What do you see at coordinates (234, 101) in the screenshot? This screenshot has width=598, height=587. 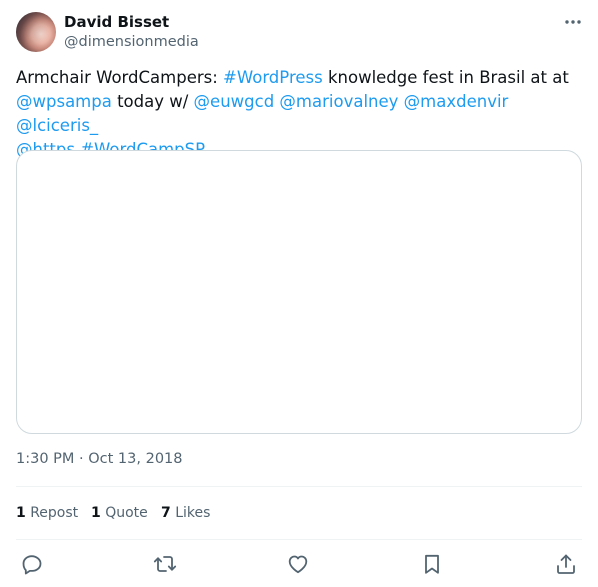 I see `mention-euwgcd: @euwgcd` at bounding box center [234, 101].